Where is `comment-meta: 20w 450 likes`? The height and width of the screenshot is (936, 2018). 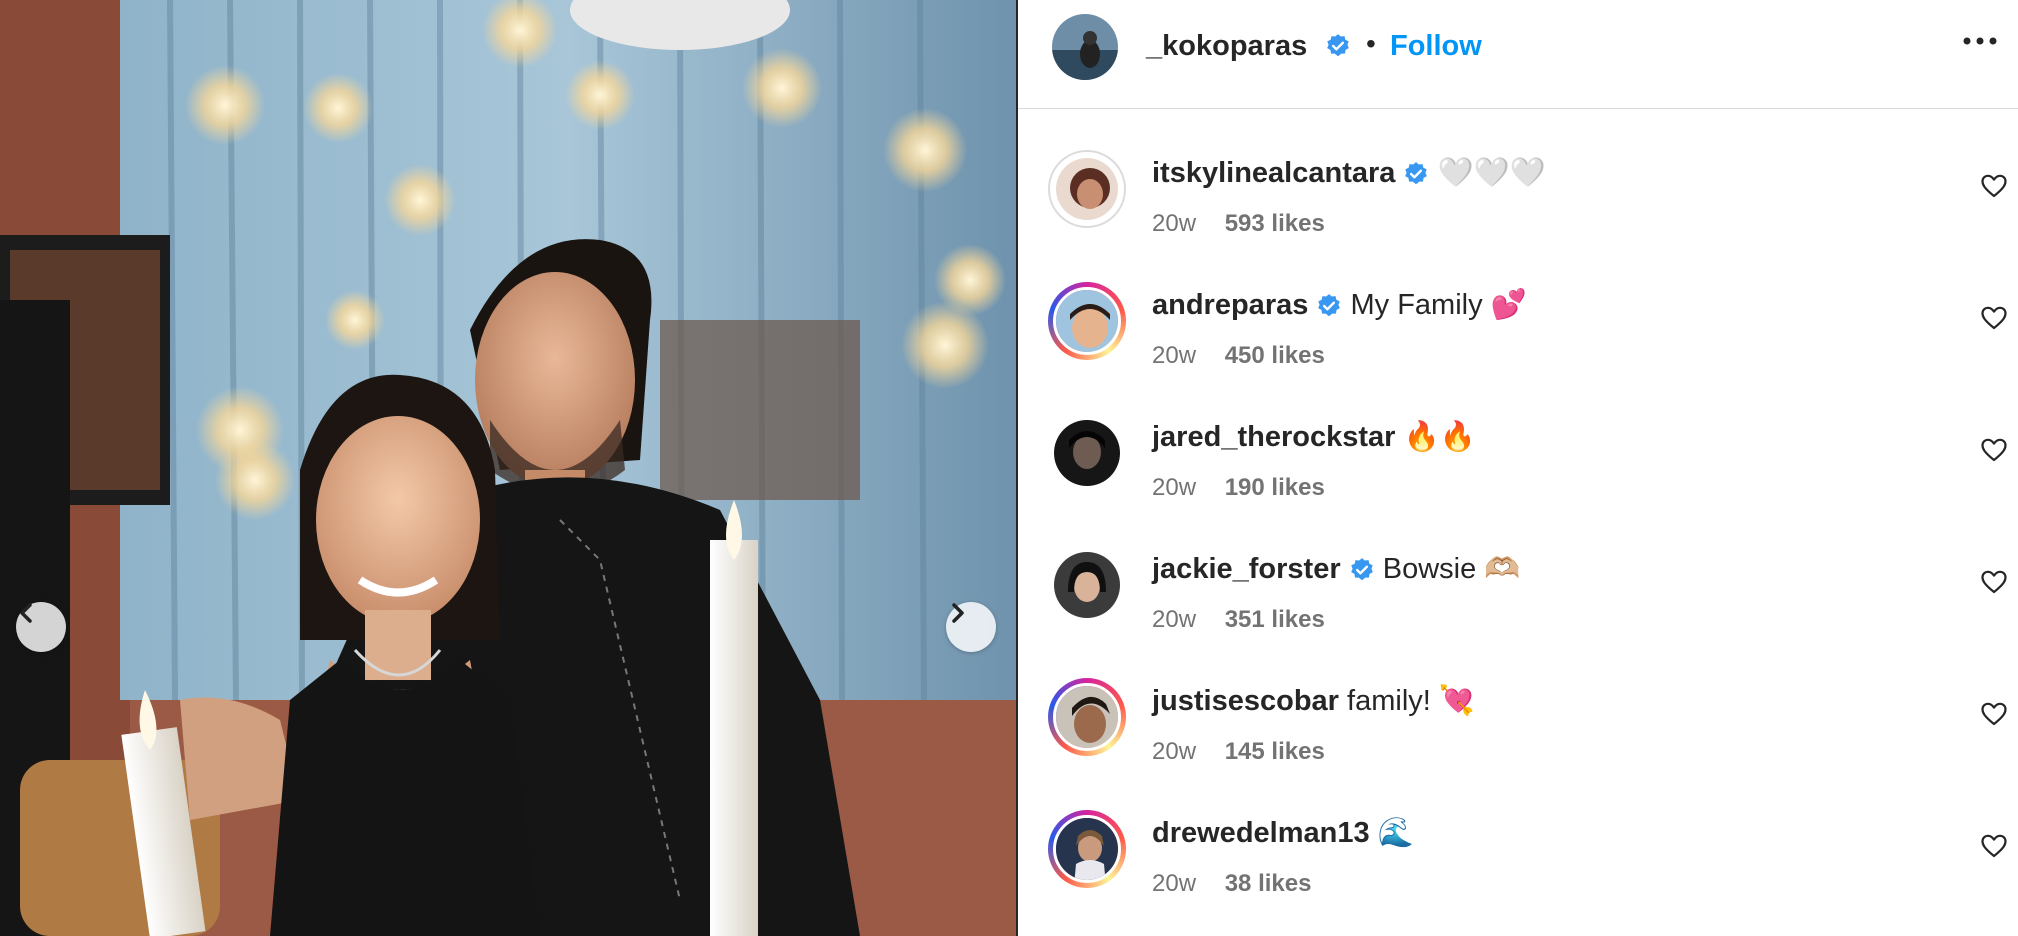 comment-meta: 20w 450 likes is located at coordinates (1238, 356).